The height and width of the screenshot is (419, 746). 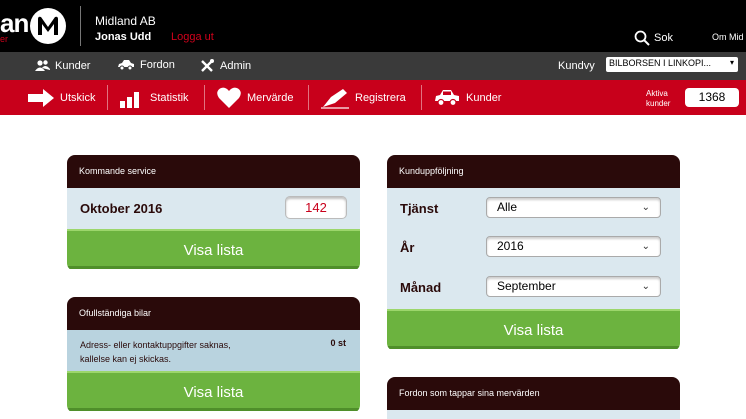 I want to click on logout-link: Logga ut, so click(x=192, y=37).